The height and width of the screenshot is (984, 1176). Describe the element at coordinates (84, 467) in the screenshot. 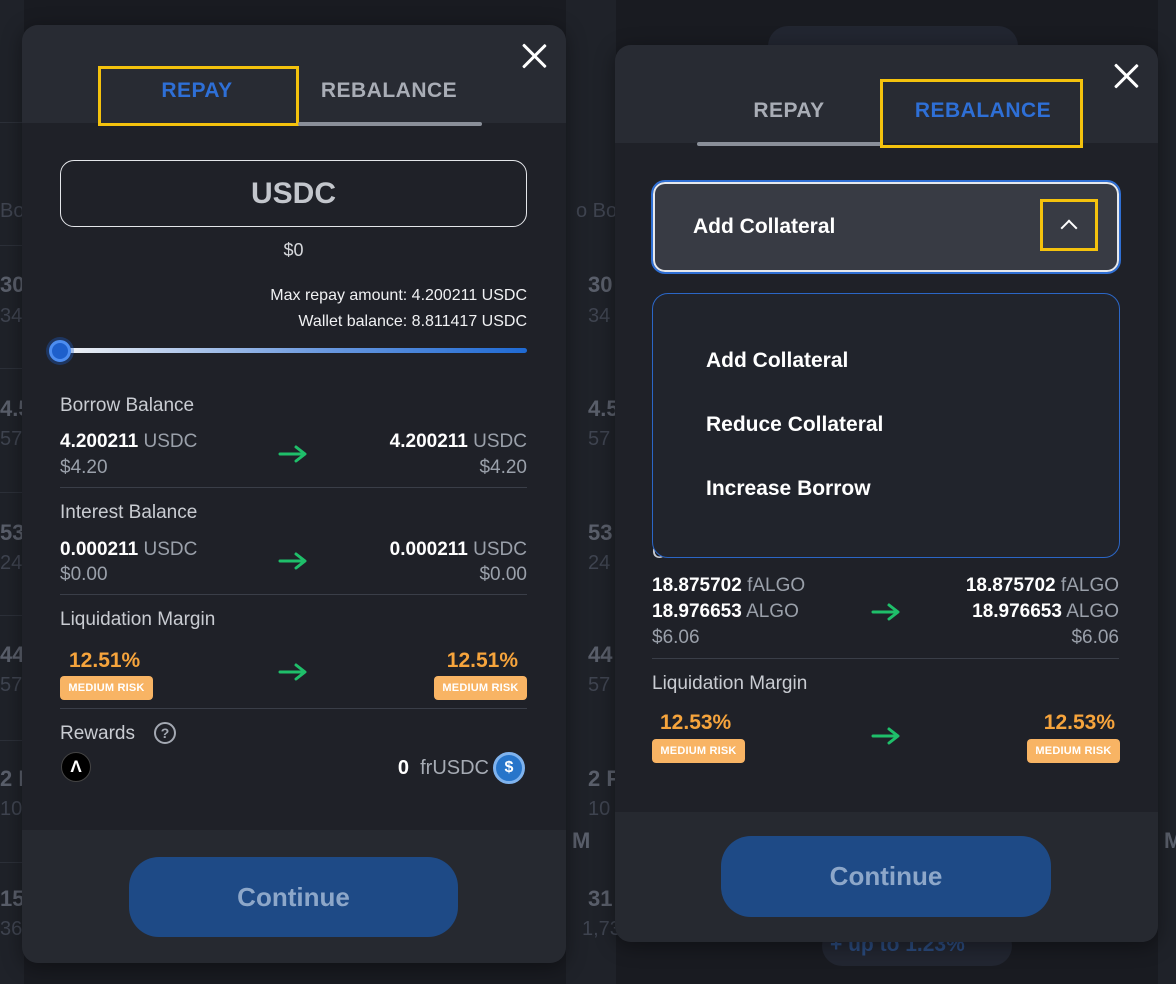

I see `borrow-from-usd: $4.20` at that location.